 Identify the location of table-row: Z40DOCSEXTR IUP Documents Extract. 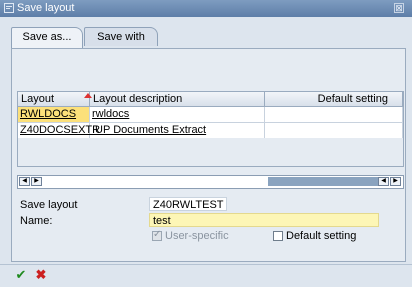
(210, 131).